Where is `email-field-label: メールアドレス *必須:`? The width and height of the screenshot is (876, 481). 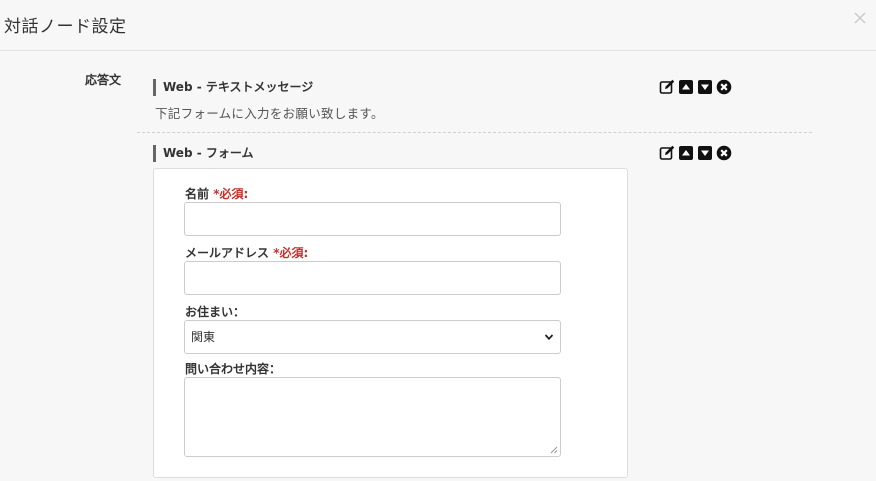
email-field-label: メールアドレス *必須: is located at coordinates (246, 252).